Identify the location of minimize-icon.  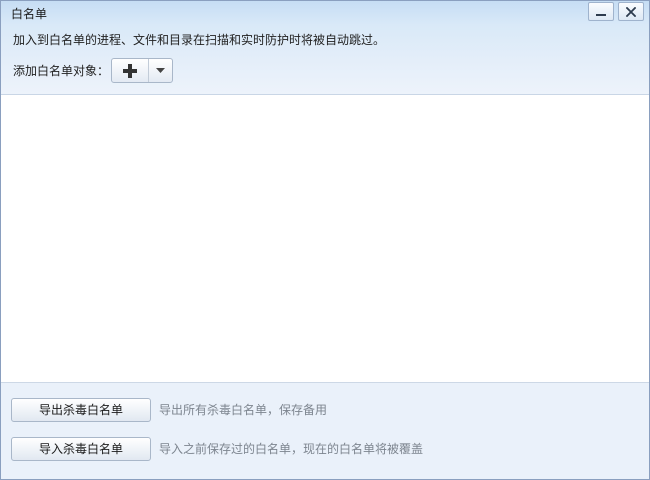
(601, 14).